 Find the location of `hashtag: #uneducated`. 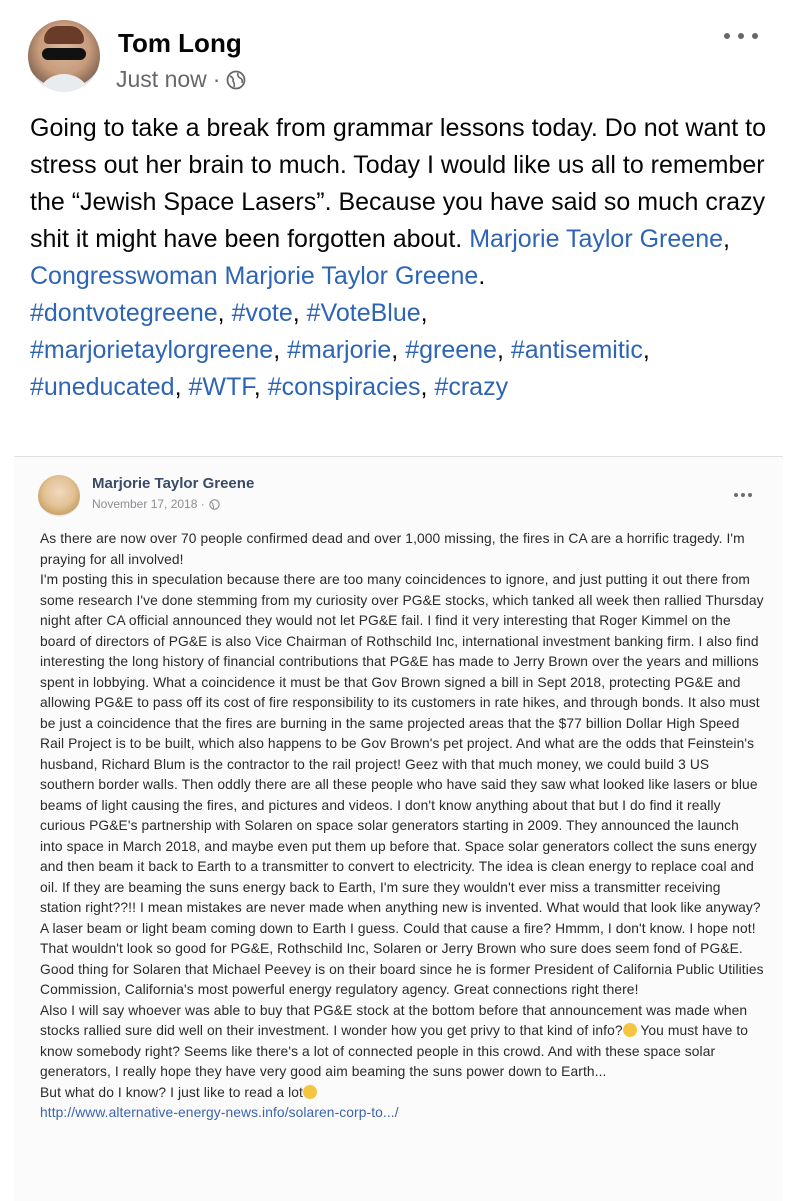

hashtag: #uneducated is located at coordinates (102, 387).